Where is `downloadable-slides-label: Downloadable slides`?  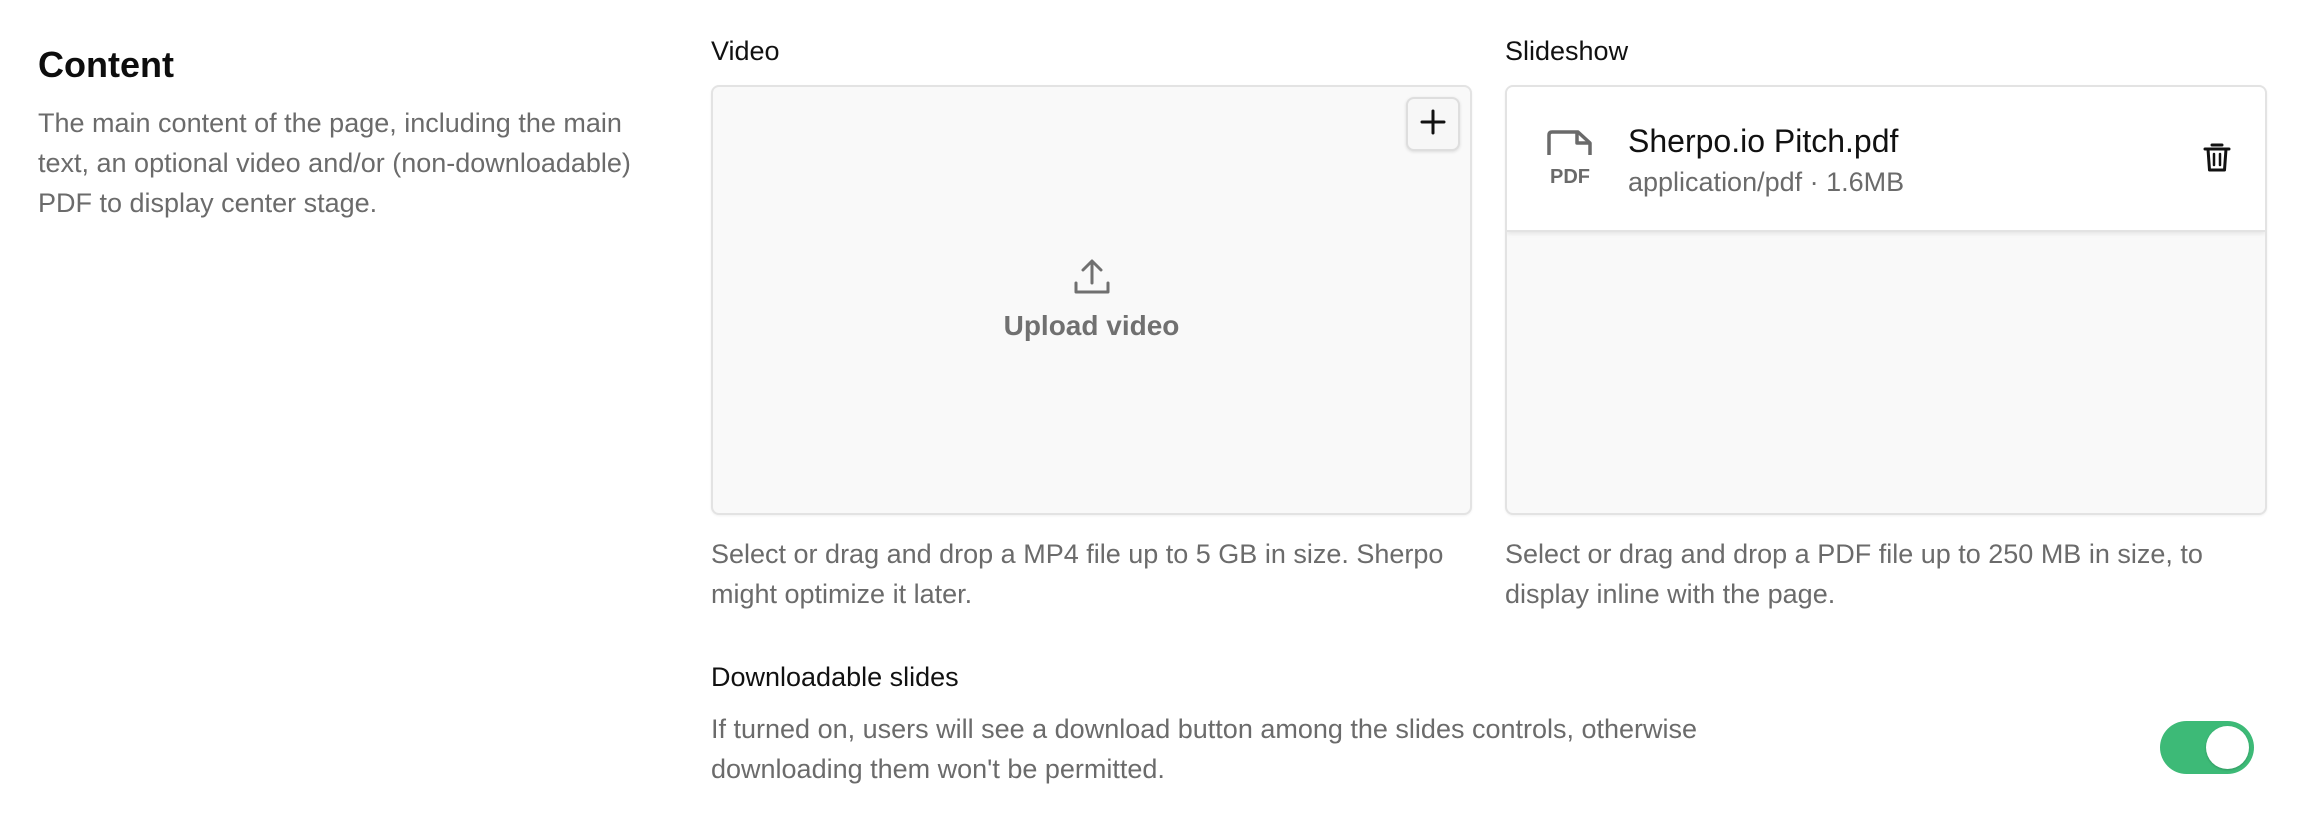 downloadable-slides-label: Downloadable slides is located at coordinates (835, 677).